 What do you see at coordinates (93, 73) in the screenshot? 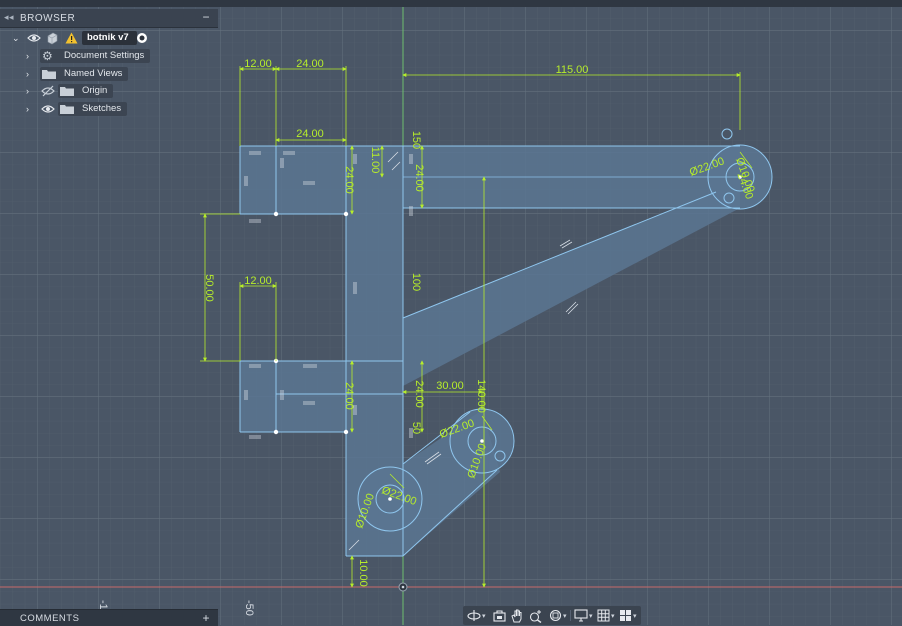
I see `named-views-label: Named Views` at bounding box center [93, 73].